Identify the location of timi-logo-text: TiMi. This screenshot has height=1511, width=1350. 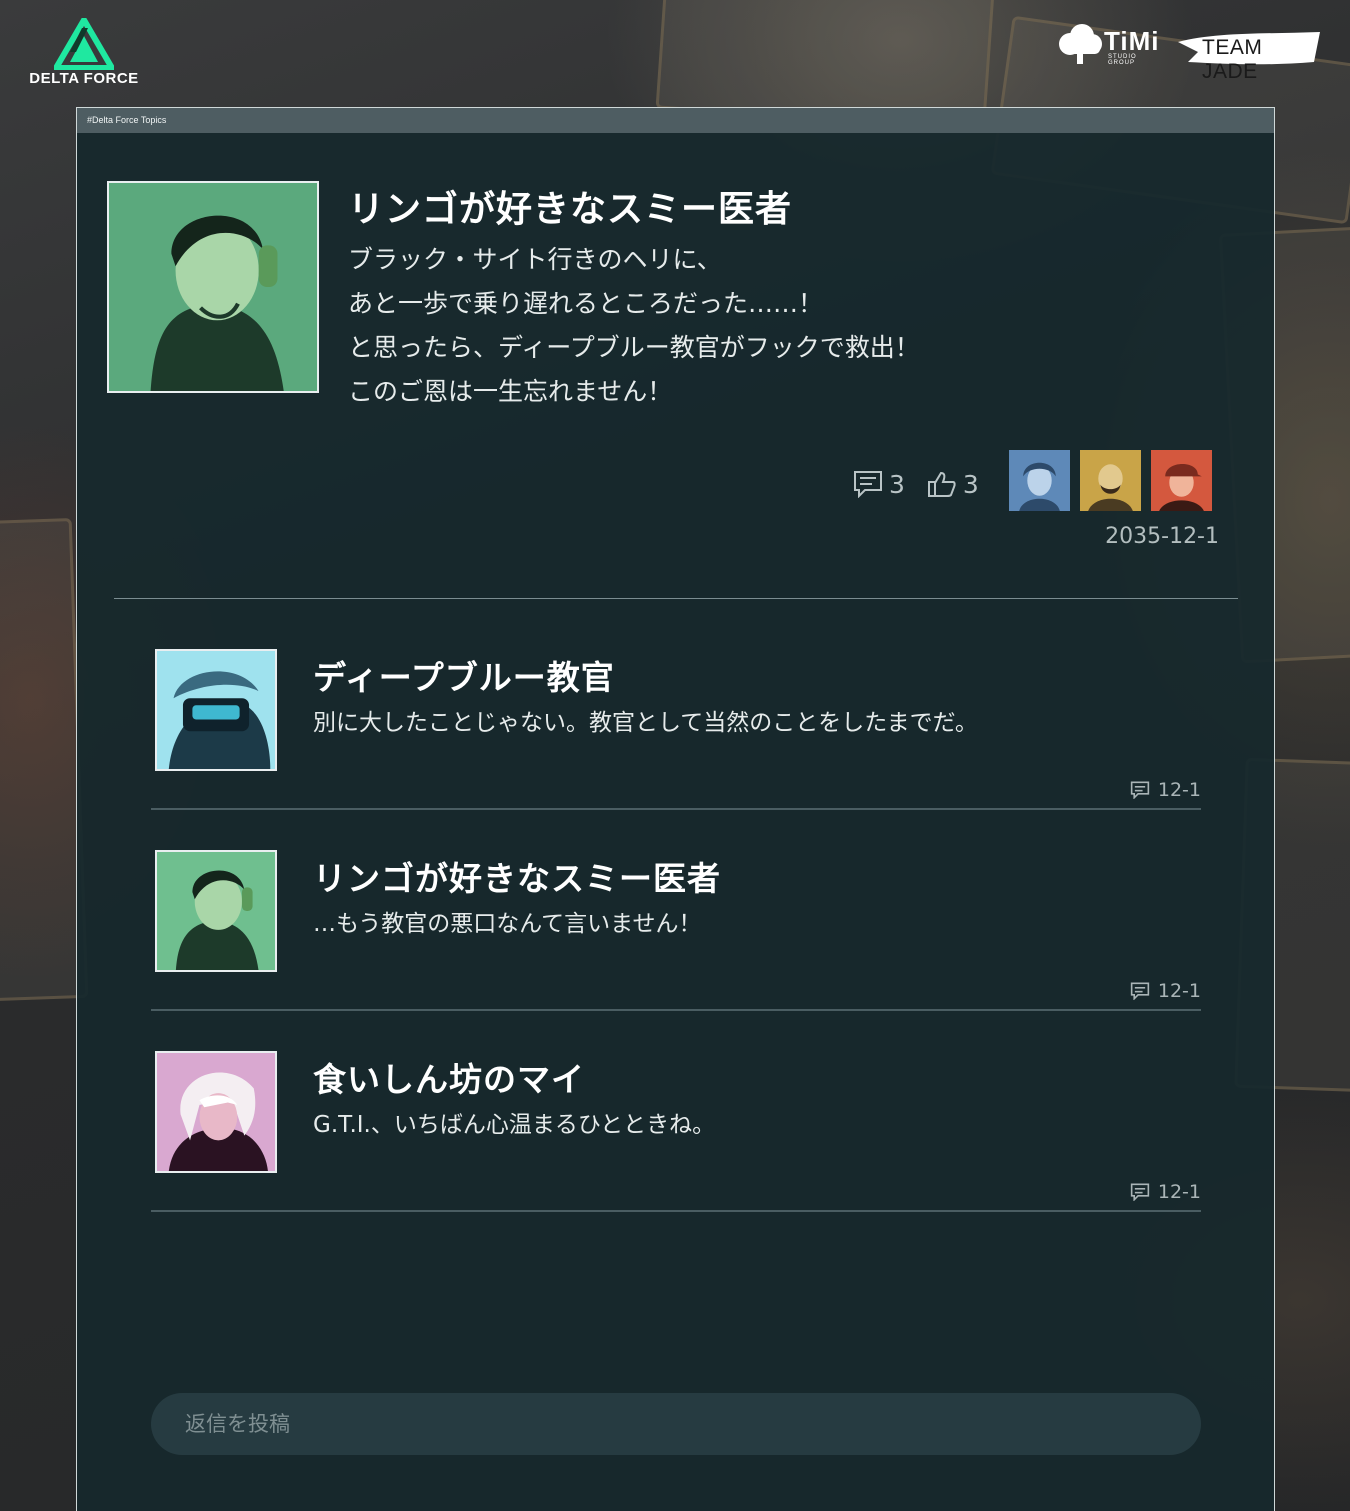
(1132, 41).